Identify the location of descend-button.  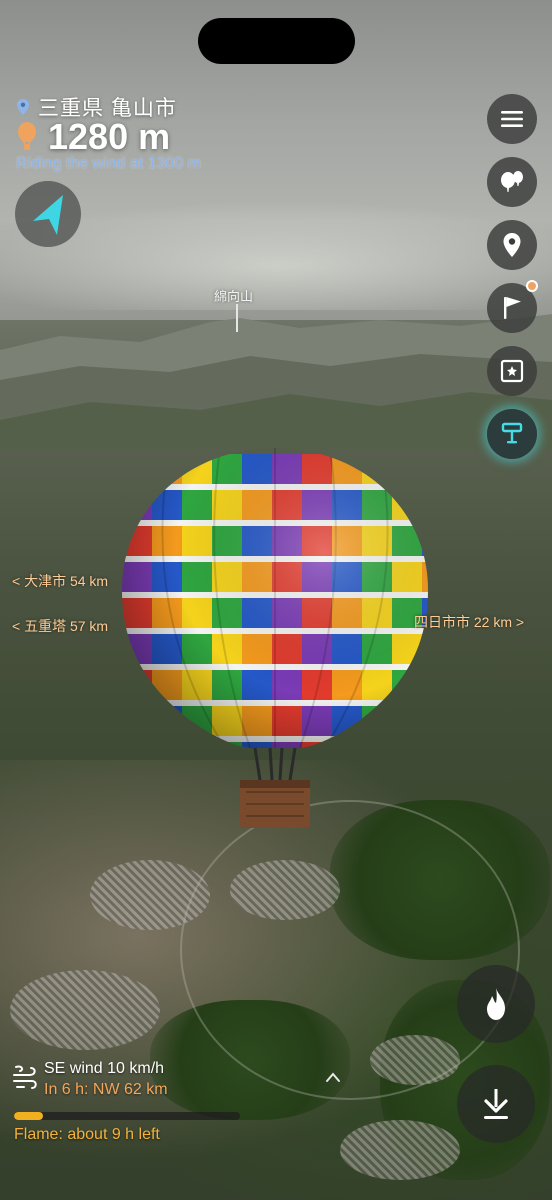
(496, 1104).